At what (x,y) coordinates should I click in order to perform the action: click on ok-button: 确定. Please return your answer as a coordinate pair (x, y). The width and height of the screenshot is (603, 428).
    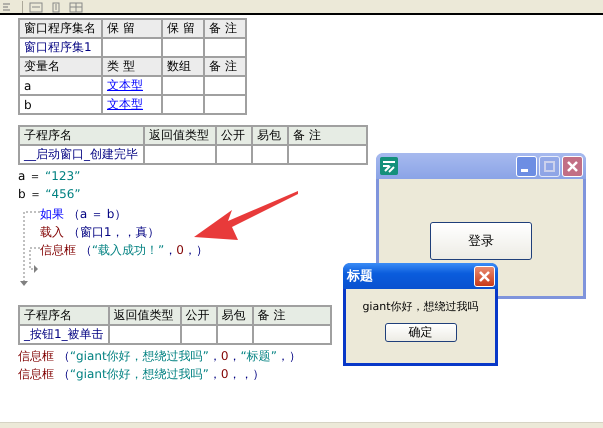
    Looking at the image, I should click on (420, 332).